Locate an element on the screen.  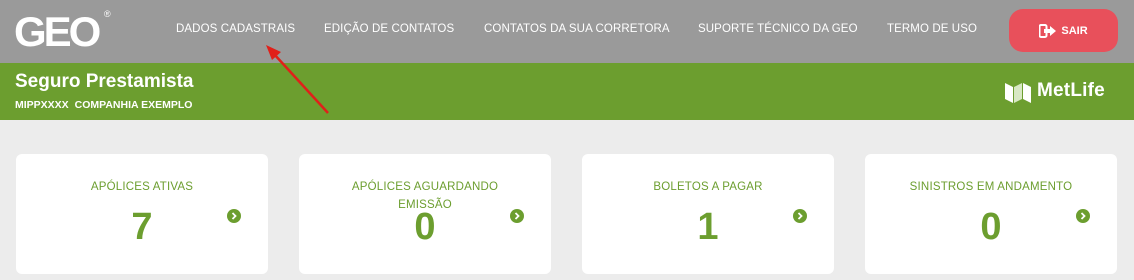
card-title: SINISTROS EM ANDAMENTO is located at coordinates (991, 187).